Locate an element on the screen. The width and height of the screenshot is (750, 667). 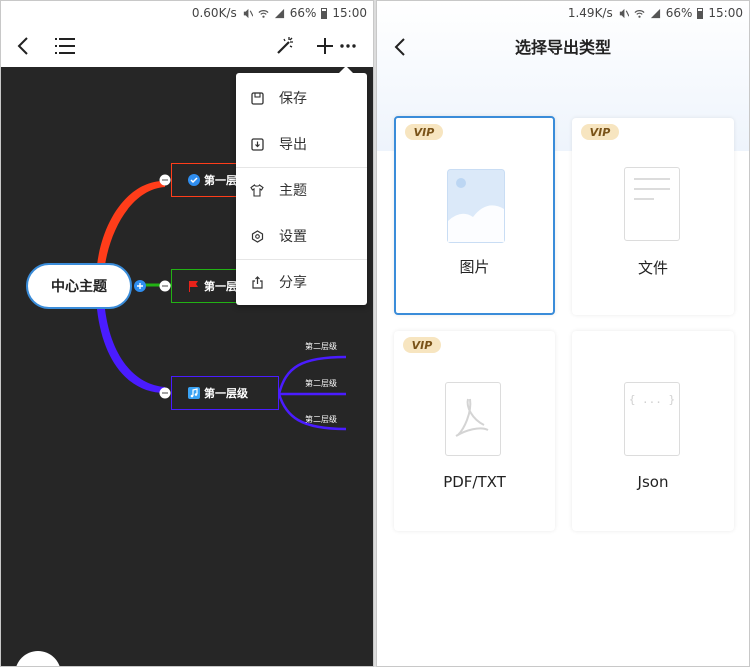
editor-toolbar is located at coordinates (187, 46).